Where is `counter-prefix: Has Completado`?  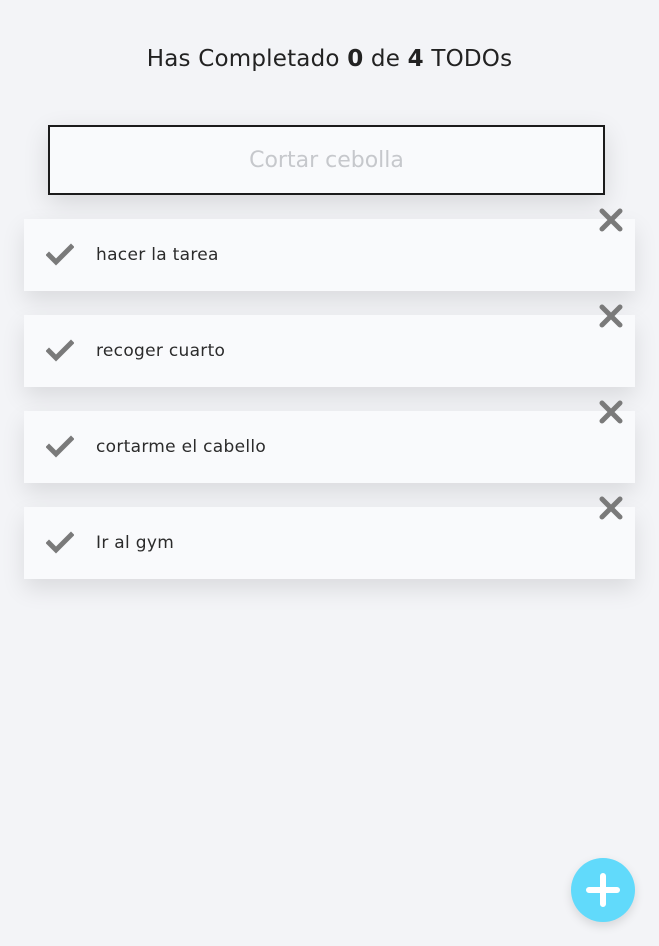 counter-prefix: Has Completado is located at coordinates (243, 59).